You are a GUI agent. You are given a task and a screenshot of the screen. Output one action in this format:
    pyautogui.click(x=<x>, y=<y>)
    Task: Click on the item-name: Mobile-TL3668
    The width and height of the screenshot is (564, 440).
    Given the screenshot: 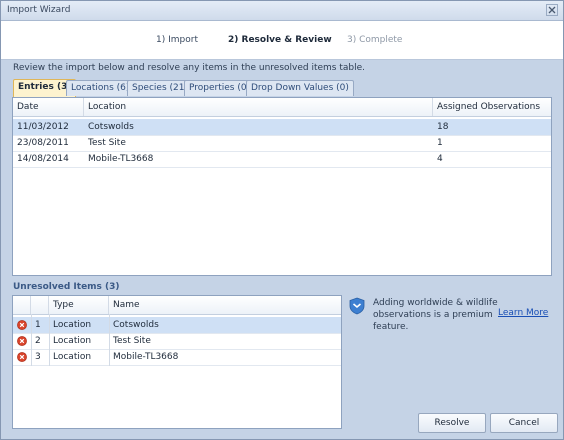 What is the action you would take?
    pyautogui.click(x=146, y=357)
    